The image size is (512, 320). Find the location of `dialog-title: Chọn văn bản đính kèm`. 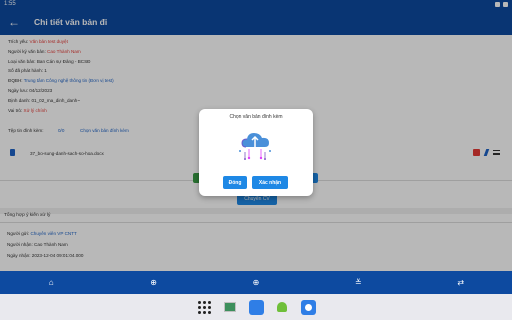

dialog-title: Chọn văn bản đính kèm is located at coordinates (256, 117).